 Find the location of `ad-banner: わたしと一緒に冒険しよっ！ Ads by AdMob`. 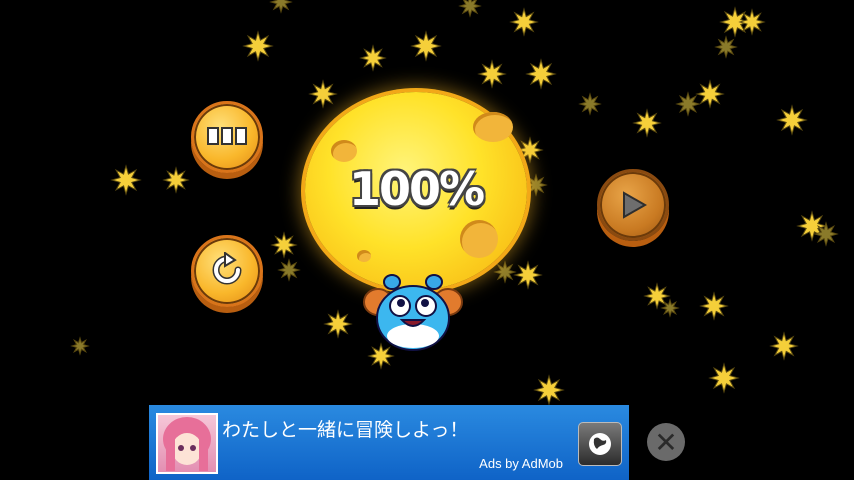

ad-banner: わたしと一緒に冒険しよっ！ Ads by AdMob is located at coordinates (389, 442).